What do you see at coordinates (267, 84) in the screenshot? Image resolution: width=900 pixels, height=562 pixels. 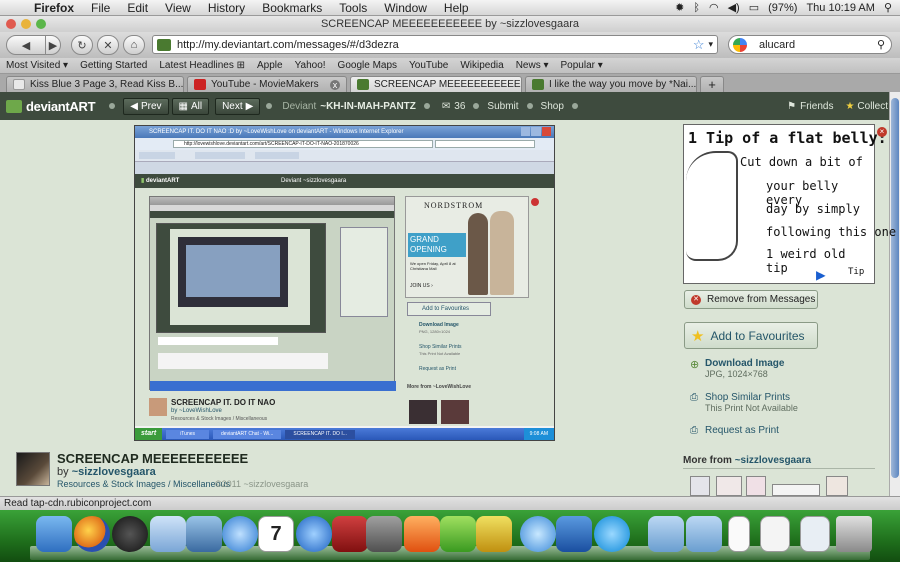 I see `tab-youtube: YouTube - MovieMakers x` at bounding box center [267, 84].